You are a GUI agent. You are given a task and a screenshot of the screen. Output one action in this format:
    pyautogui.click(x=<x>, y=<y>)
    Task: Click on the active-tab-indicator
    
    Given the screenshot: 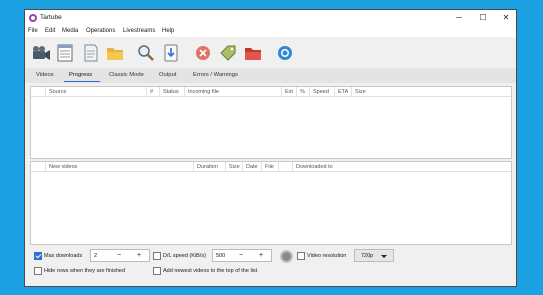 What is the action you would take?
    pyautogui.click(x=82, y=81)
    